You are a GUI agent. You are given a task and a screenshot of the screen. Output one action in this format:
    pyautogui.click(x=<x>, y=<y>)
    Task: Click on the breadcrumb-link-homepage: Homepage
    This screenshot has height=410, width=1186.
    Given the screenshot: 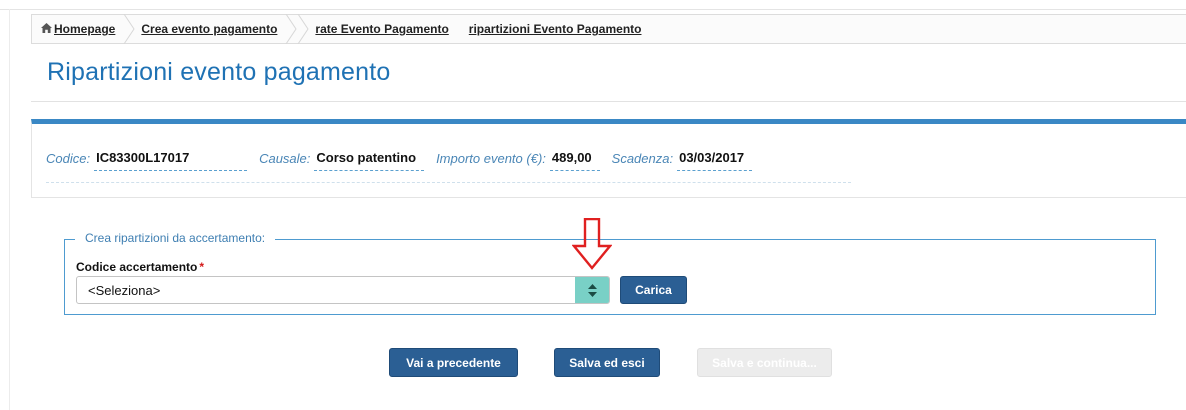 What is the action you would take?
    pyautogui.click(x=84, y=29)
    